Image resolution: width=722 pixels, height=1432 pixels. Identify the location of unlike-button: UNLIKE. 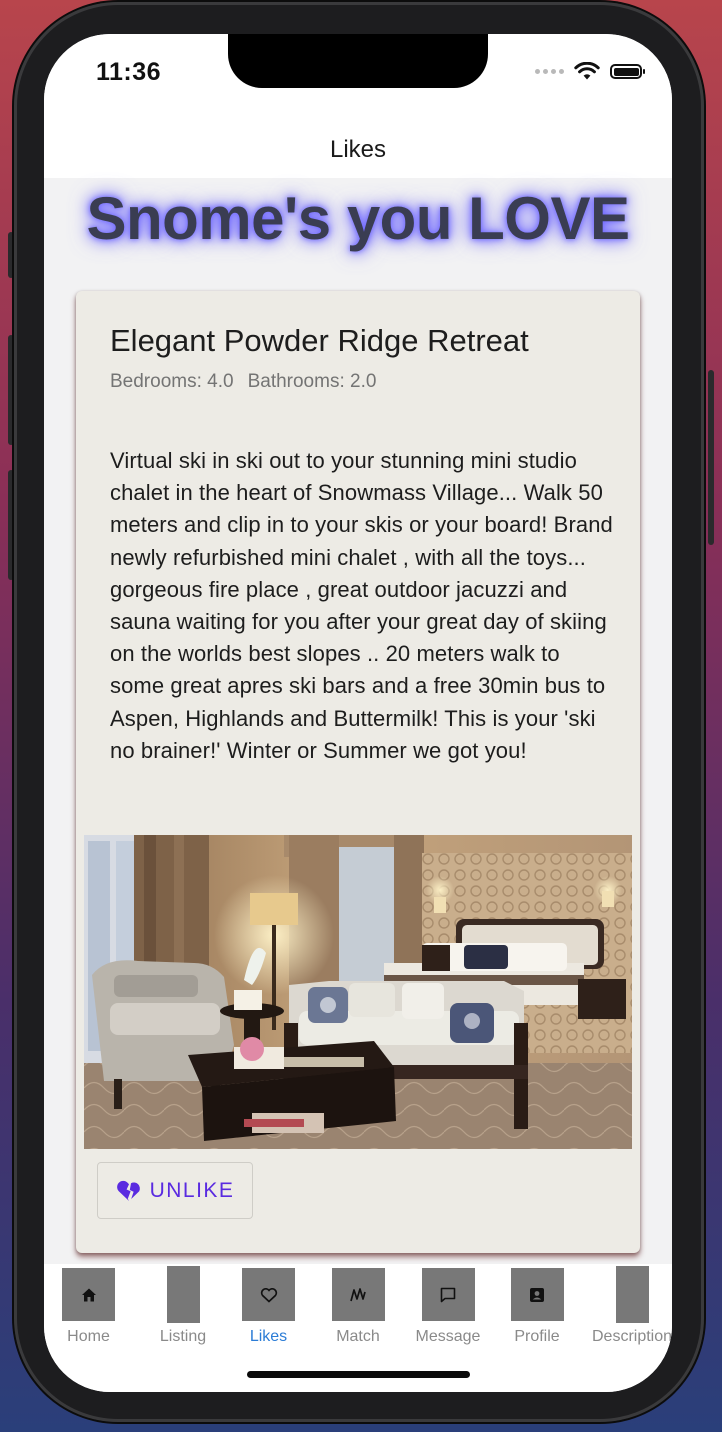
(175, 1190).